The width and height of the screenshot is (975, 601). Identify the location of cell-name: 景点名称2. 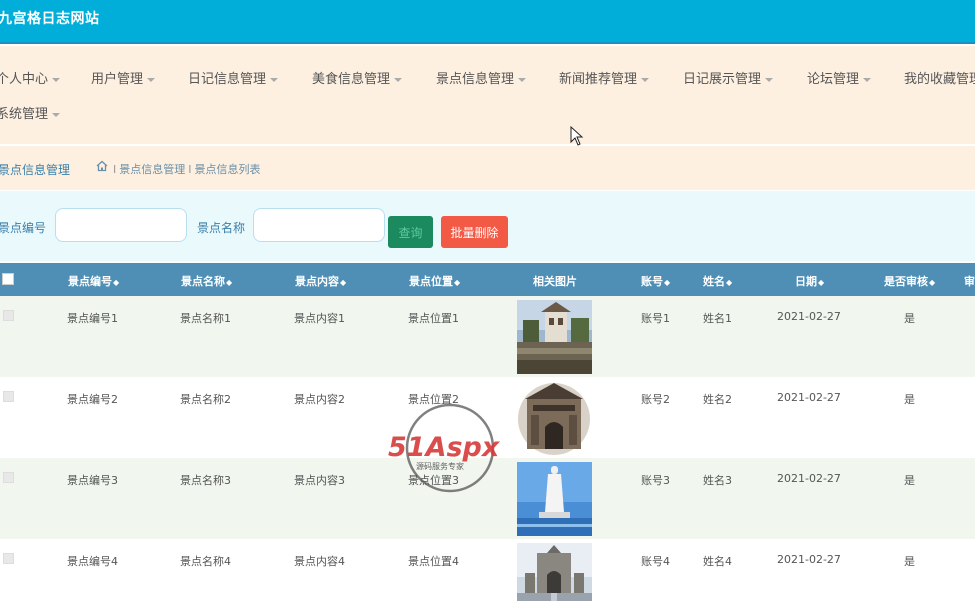
(205, 399).